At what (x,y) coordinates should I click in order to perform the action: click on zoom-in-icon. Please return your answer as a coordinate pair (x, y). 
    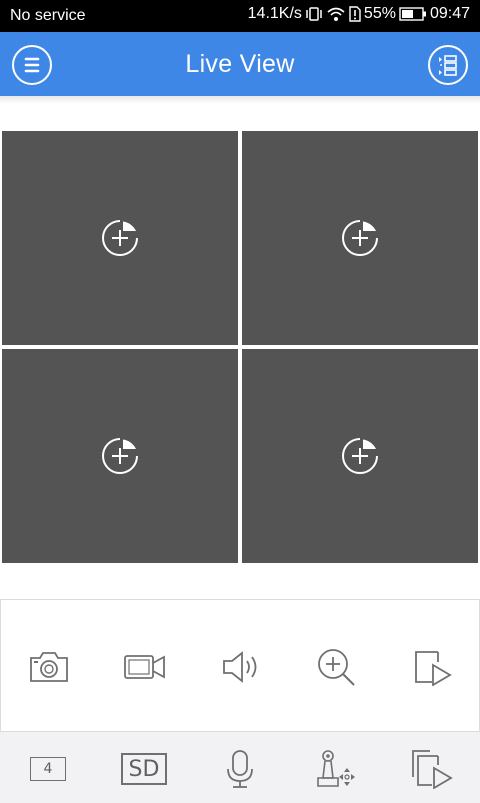
    Looking at the image, I should click on (336, 667).